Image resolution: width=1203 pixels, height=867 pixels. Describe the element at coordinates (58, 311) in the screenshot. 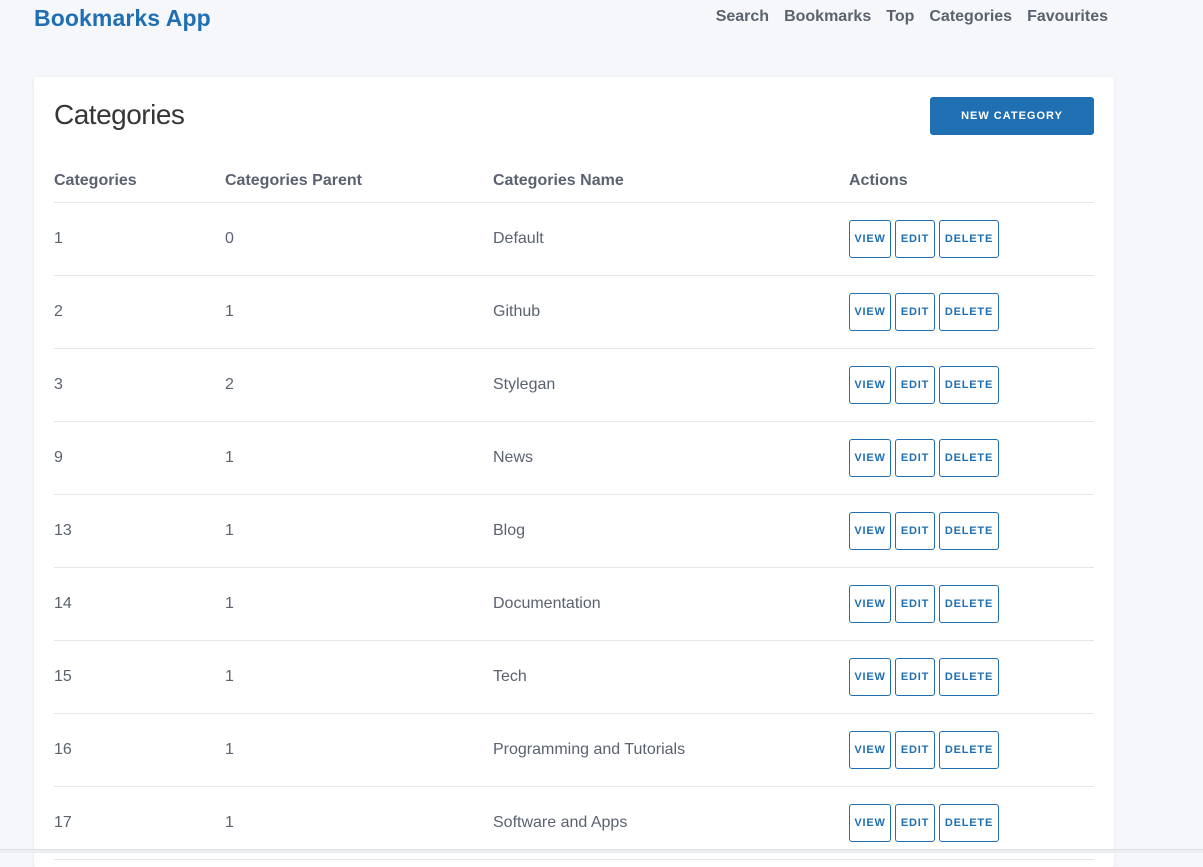

I see `cell-category-id: 2` at that location.